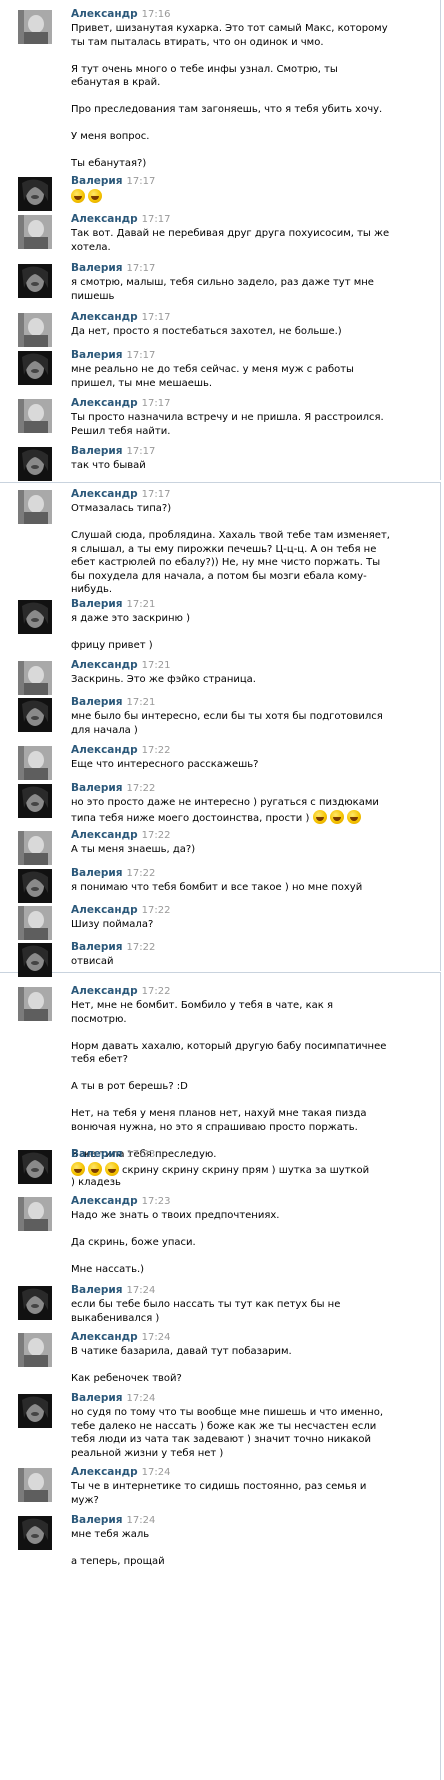 The height and width of the screenshot is (1780, 444). What do you see at coordinates (156, 14) in the screenshot?
I see `message-time: 17:16` at bounding box center [156, 14].